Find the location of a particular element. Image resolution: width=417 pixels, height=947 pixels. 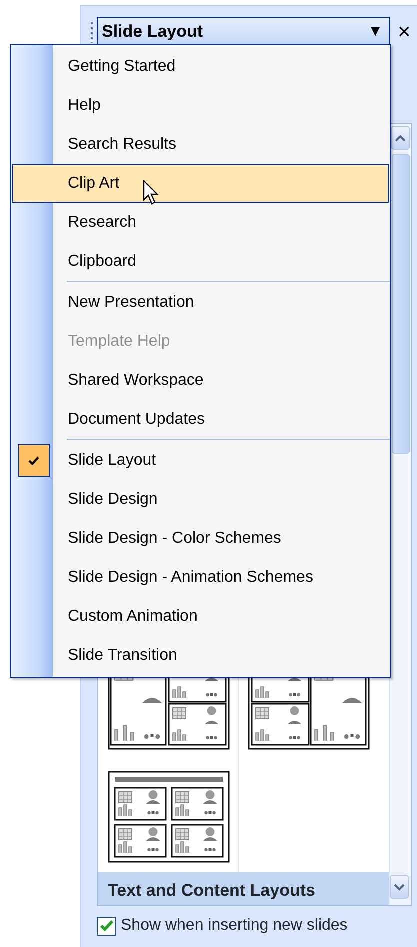

menu-item: Slide Layout is located at coordinates (200, 460).